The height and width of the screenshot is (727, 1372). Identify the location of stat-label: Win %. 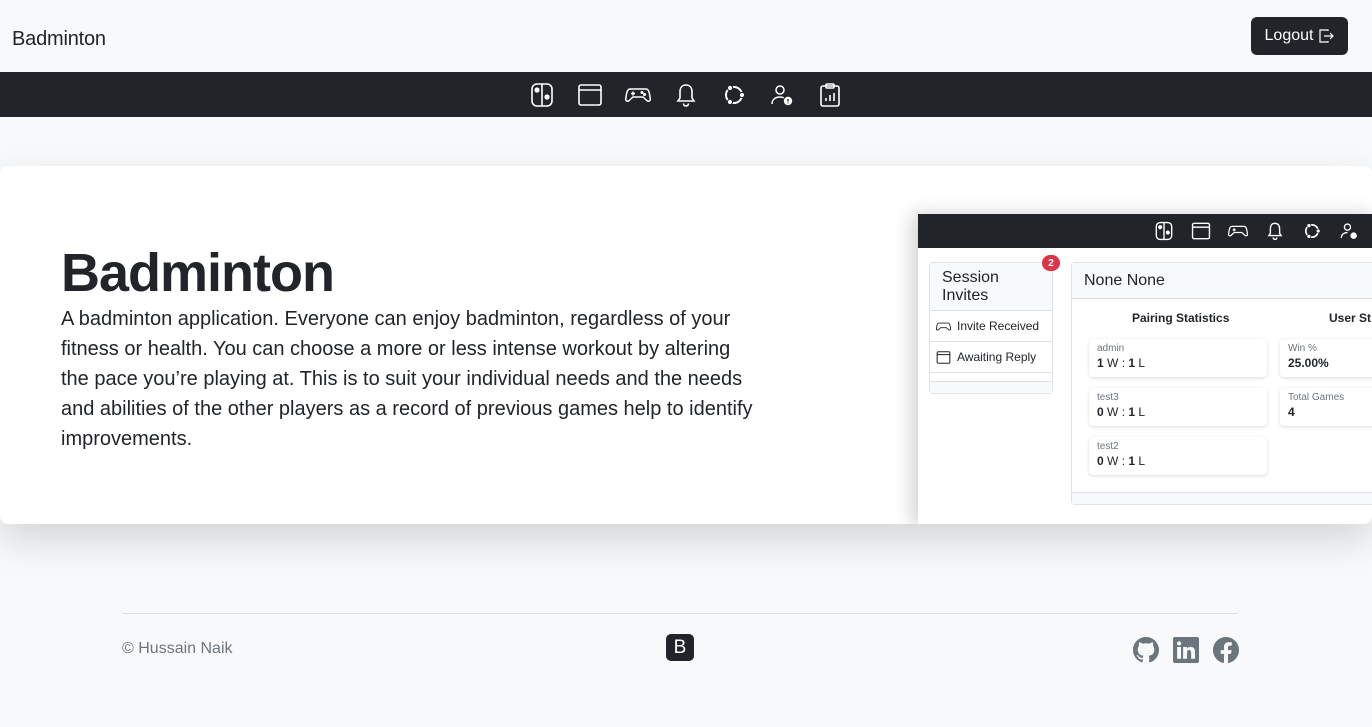
(1302, 348).